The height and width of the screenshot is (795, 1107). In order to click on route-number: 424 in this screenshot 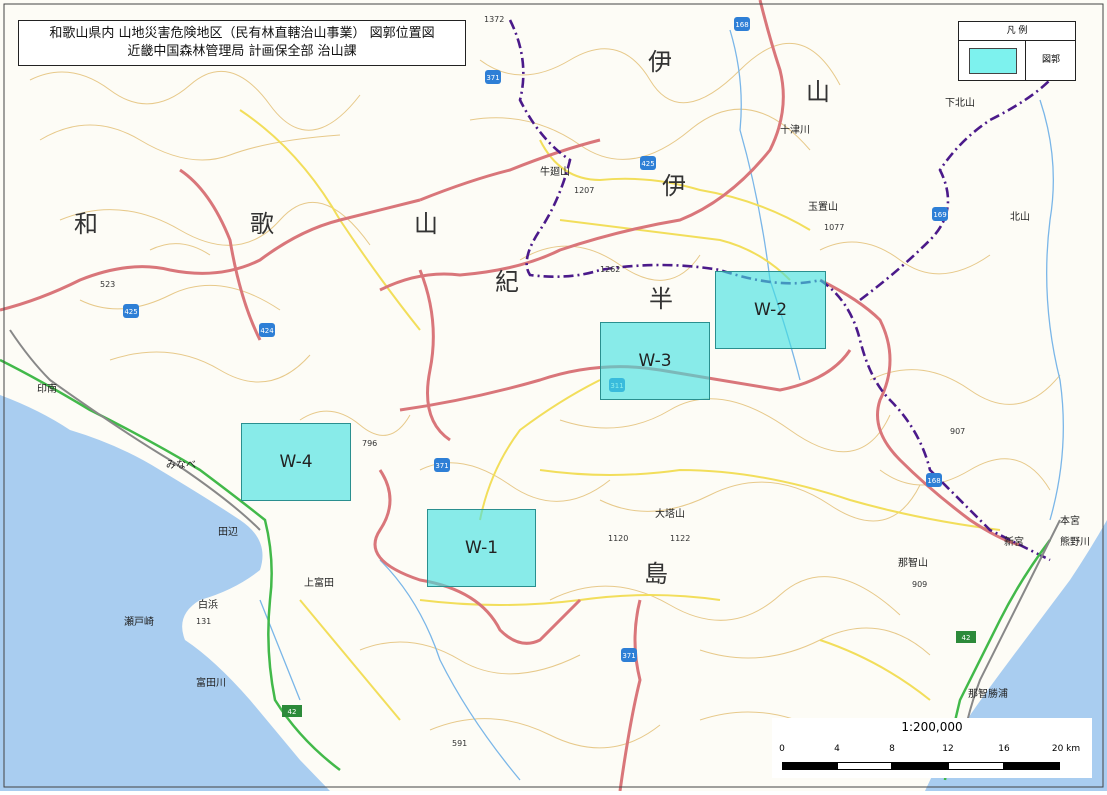, I will do `click(267, 331)`.